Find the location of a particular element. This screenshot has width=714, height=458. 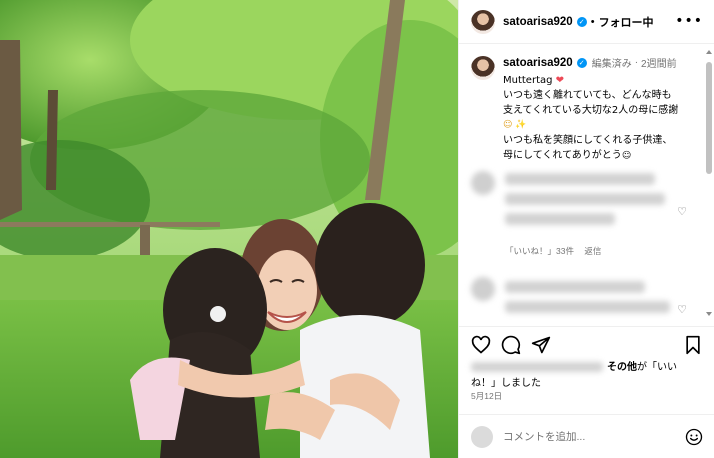

caption-line: 母にしてくれてありがとう☺ is located at coordinates (600, 156).